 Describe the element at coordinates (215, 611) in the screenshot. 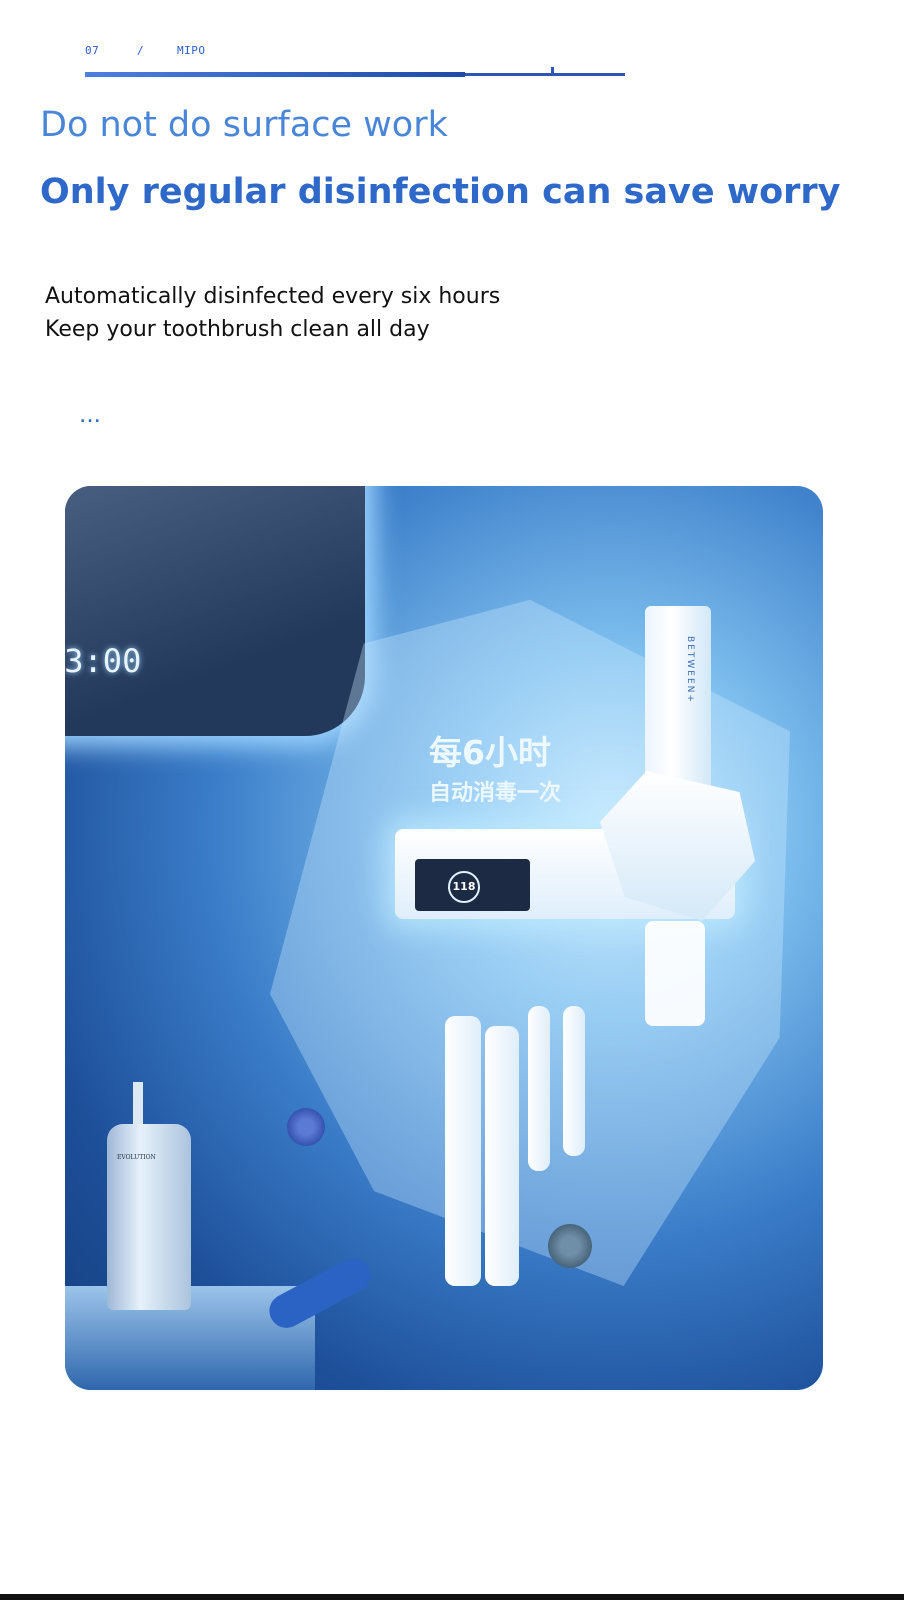

I see `mirror: ☽3:00` at that location.